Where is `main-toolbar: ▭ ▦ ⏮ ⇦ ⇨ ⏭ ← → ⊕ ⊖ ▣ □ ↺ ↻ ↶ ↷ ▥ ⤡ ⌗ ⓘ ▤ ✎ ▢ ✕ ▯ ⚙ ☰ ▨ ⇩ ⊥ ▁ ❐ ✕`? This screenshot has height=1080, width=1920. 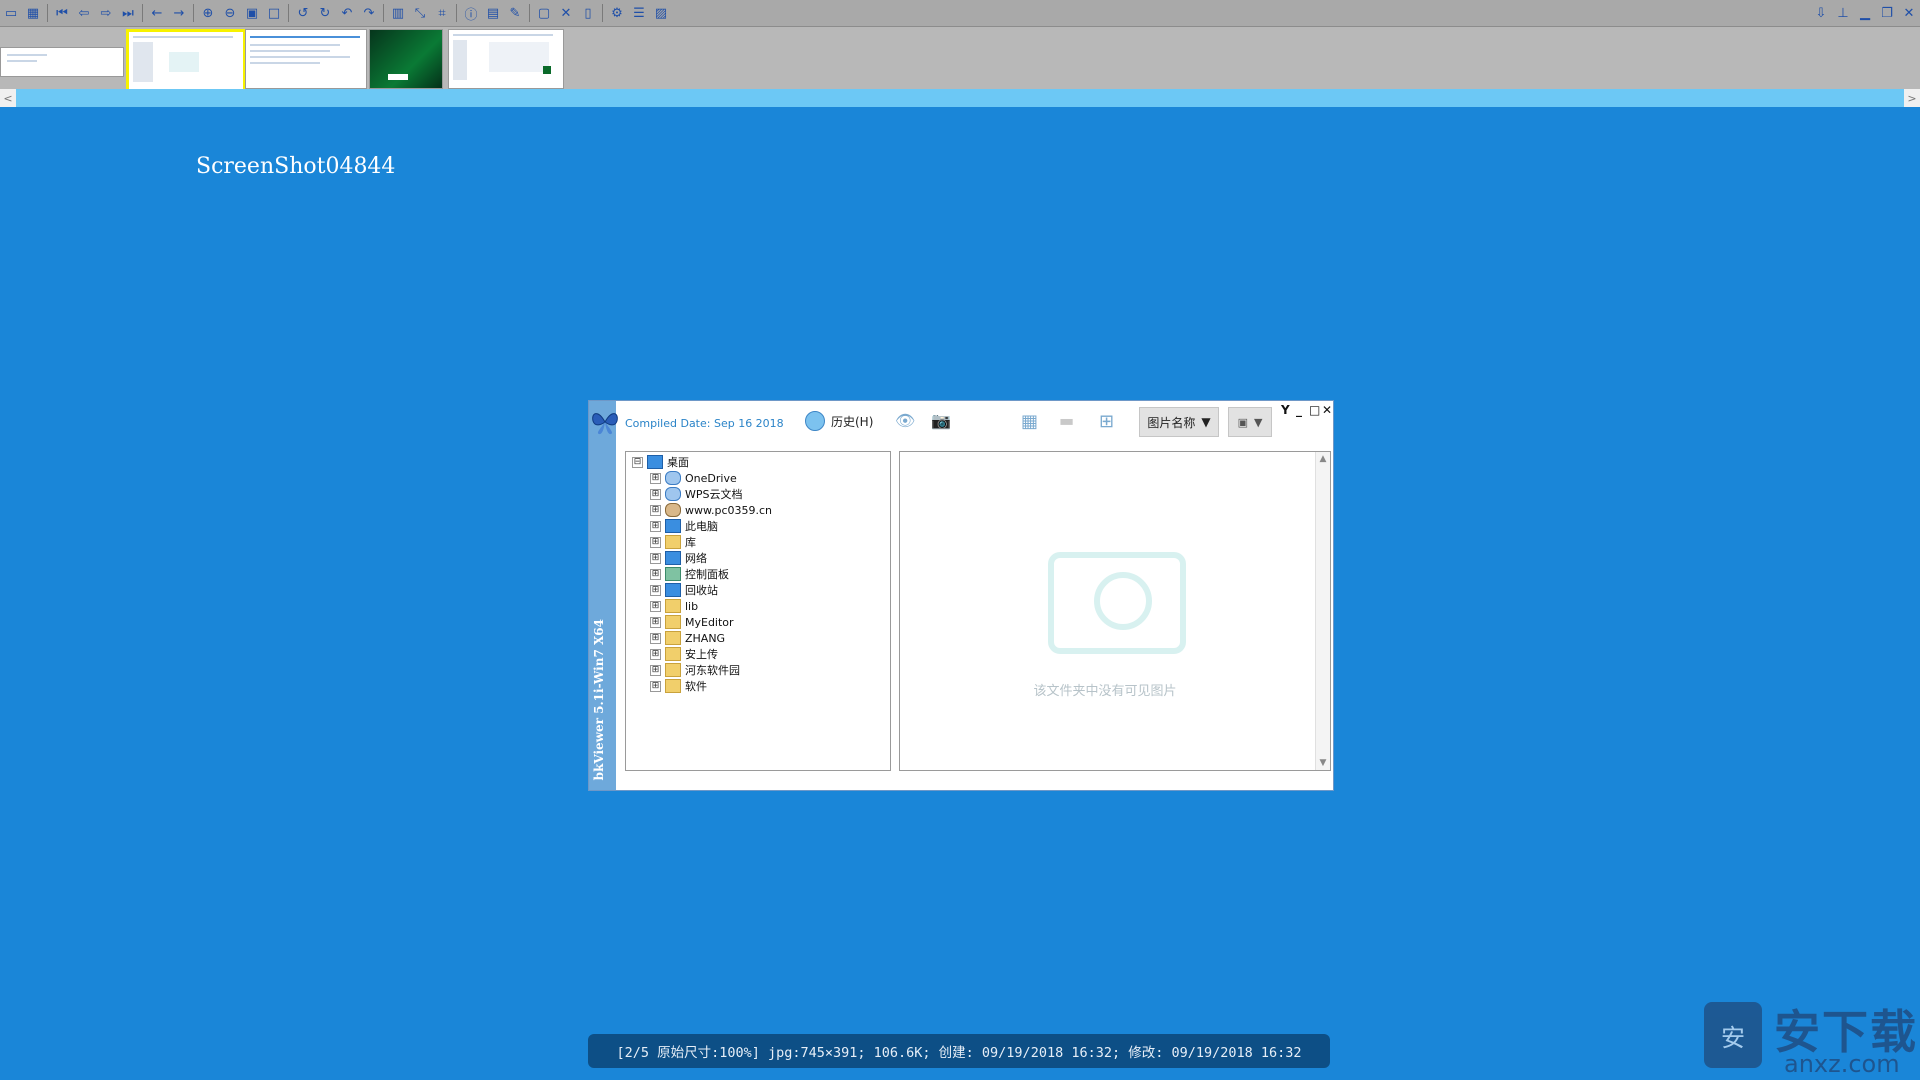
main-toolbar: ▭ ▦ ⏮ ⇦ ⇨ ⏭ ← → ⊕ ⊖ ▣ □ ↺ ↻ ↶ ↷ ▥ ⤡ ⌗ ⓘ ▤ ✎ ▢ ✕ ▯ ⚙ ☰ ▨ ⇩ ⊥ ▁ ❐ ✕ is located at coordinates (960, 13).